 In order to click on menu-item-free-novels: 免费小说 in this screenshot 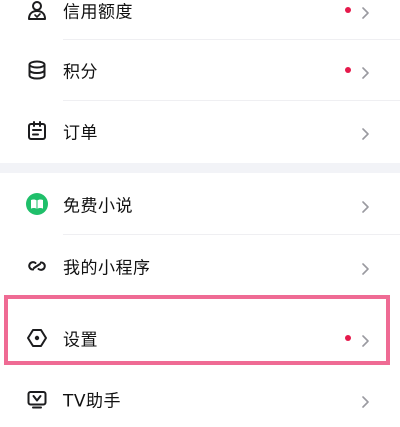, I will do `click(200, 204)`.